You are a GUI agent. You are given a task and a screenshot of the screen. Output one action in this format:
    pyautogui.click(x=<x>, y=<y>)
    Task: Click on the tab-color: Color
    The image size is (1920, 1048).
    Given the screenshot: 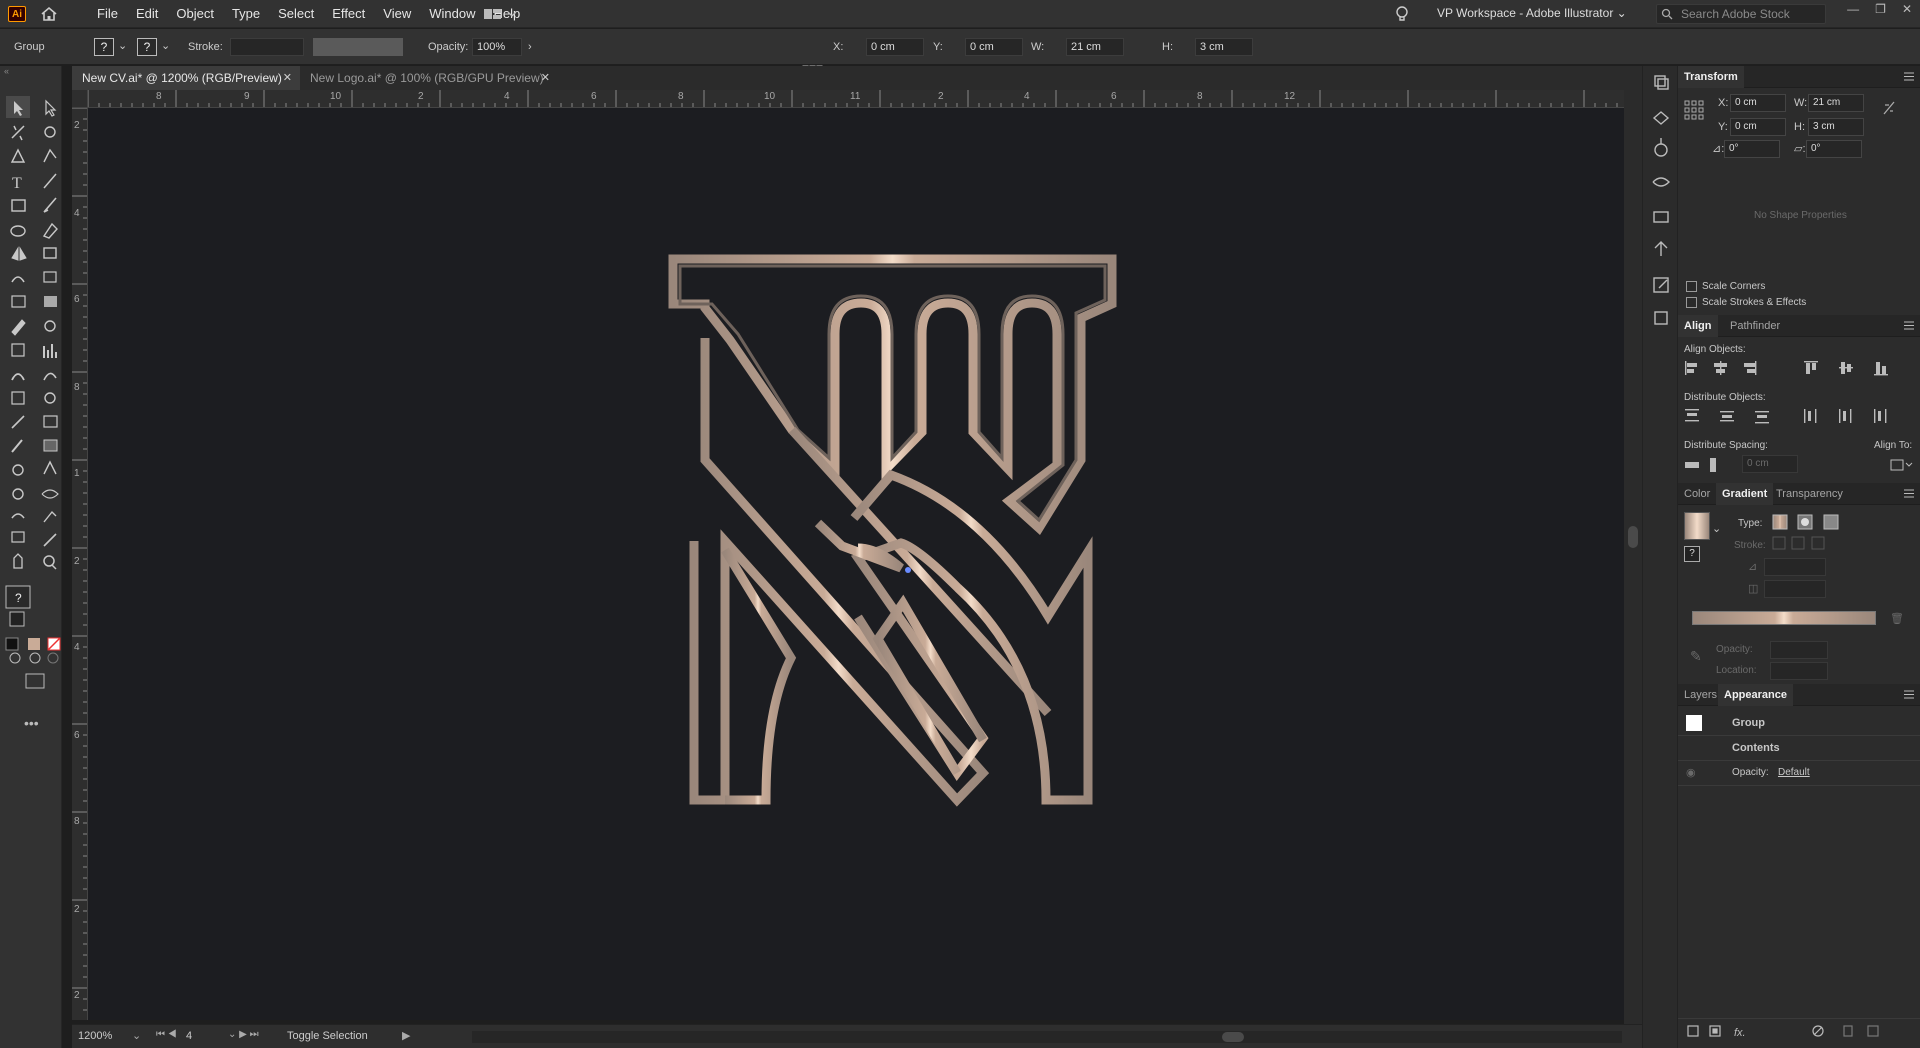 What is the action you would take?
    pyautogui.click(x=1697, y=494)
    